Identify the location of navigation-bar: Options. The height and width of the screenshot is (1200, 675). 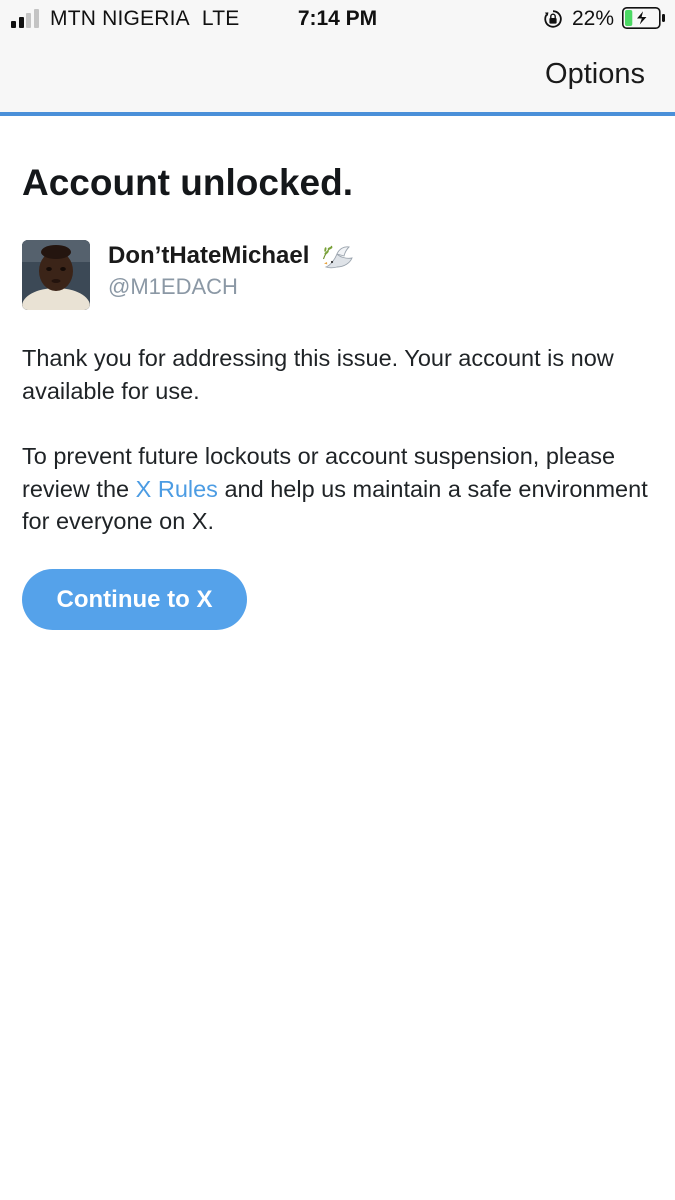
(337, 75).